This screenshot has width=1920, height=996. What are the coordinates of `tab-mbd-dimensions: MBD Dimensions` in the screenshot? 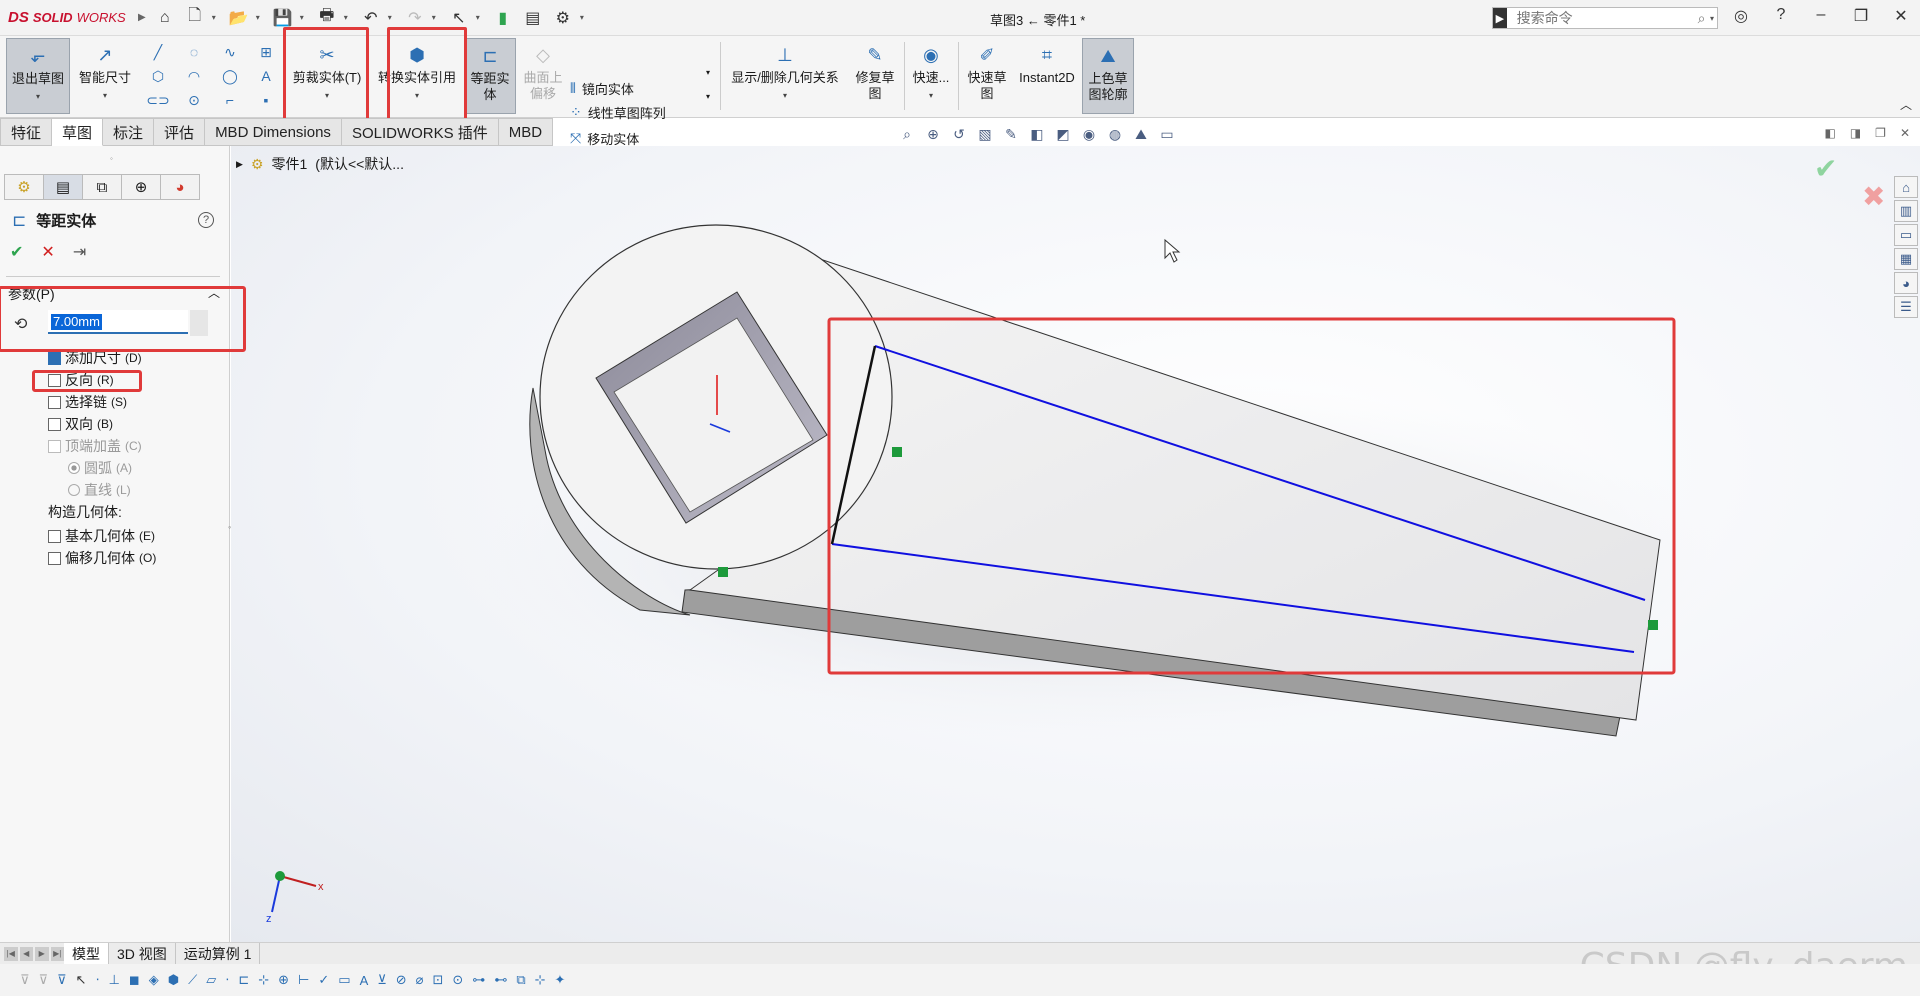 It's located at (273, 132).